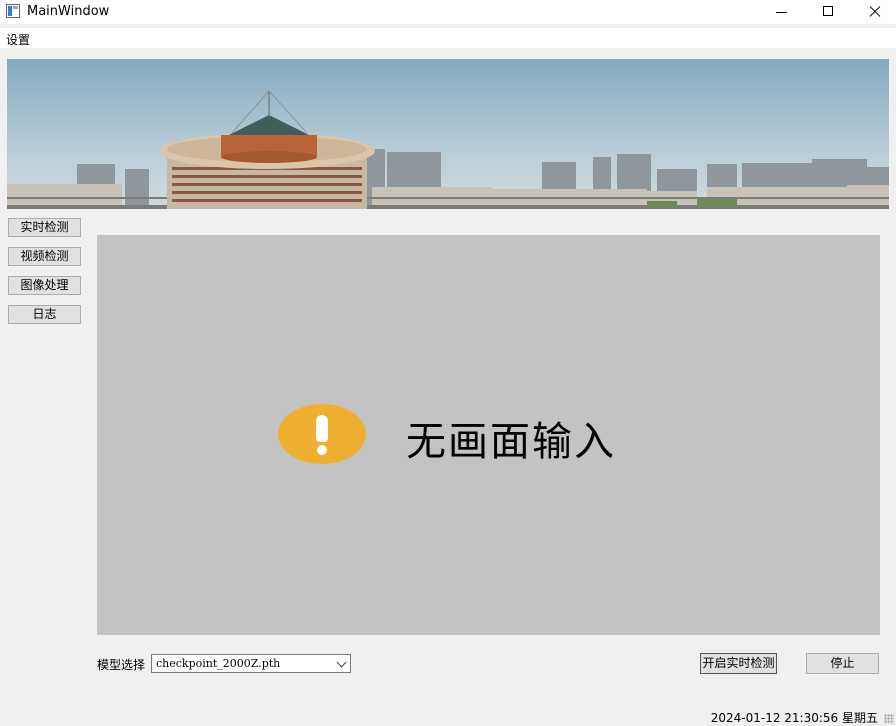  I want to click on resize-grip, so click(889, 719).